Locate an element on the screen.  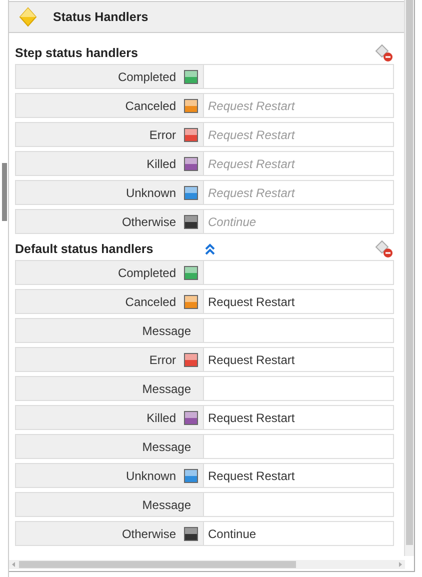
vertical-scrollbar is located at coordinates (409, 278).